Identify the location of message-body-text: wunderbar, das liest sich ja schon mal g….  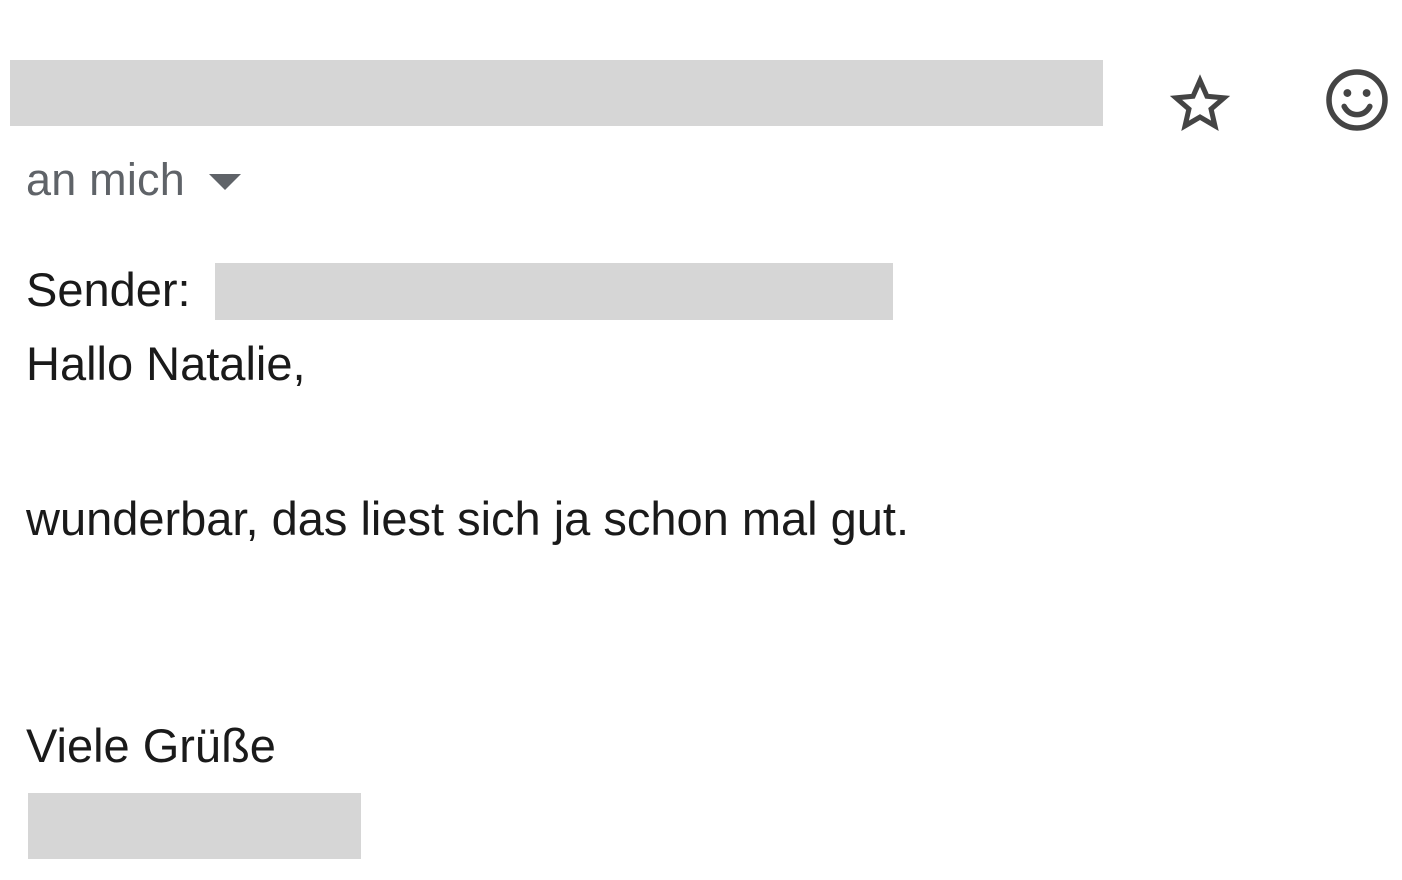
(468, 518).